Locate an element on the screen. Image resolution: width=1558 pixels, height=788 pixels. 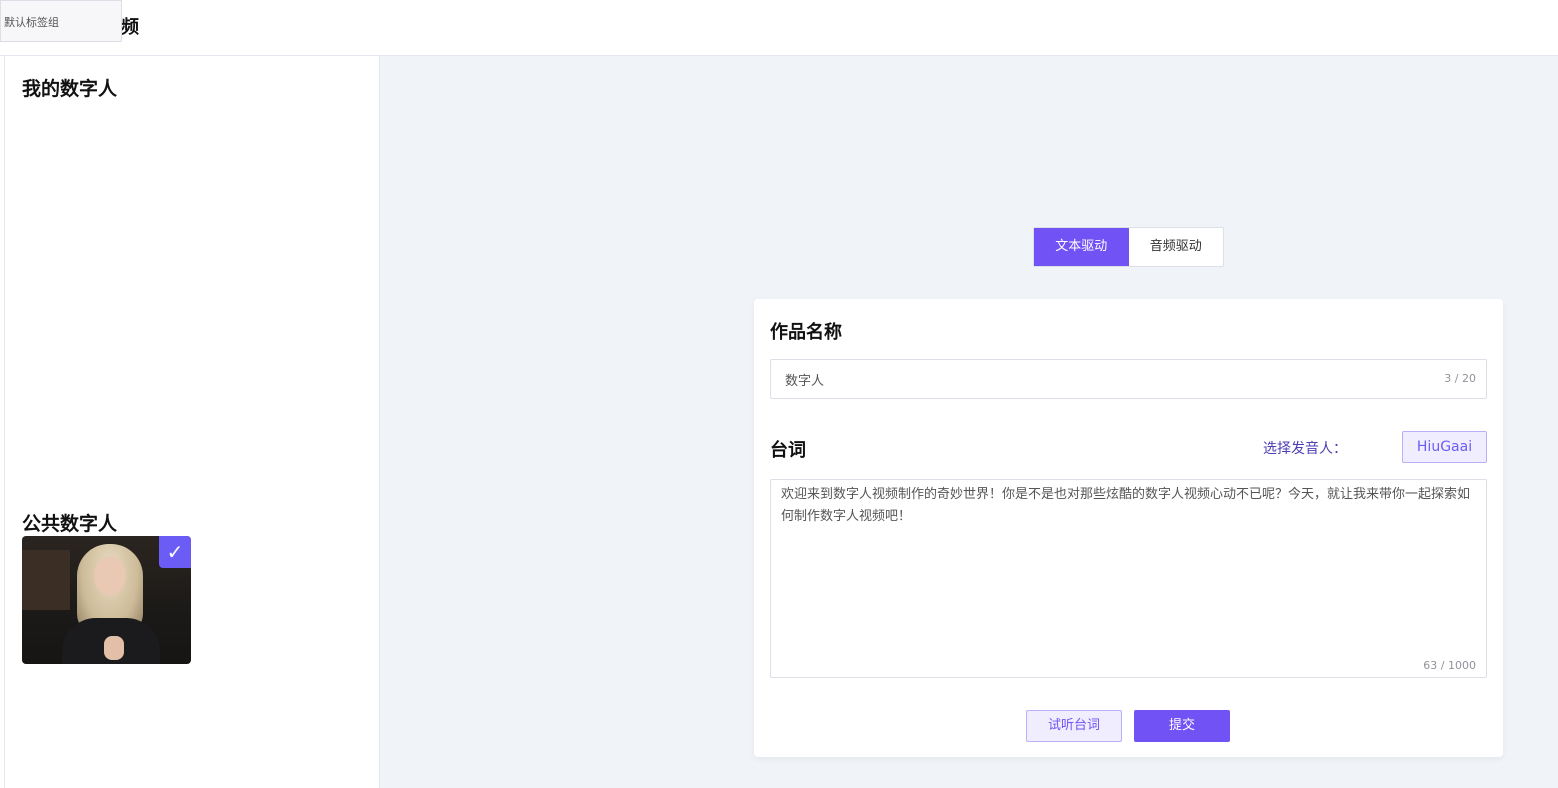
listen-button: 试听台词 is located at coordinates (1074, 726).